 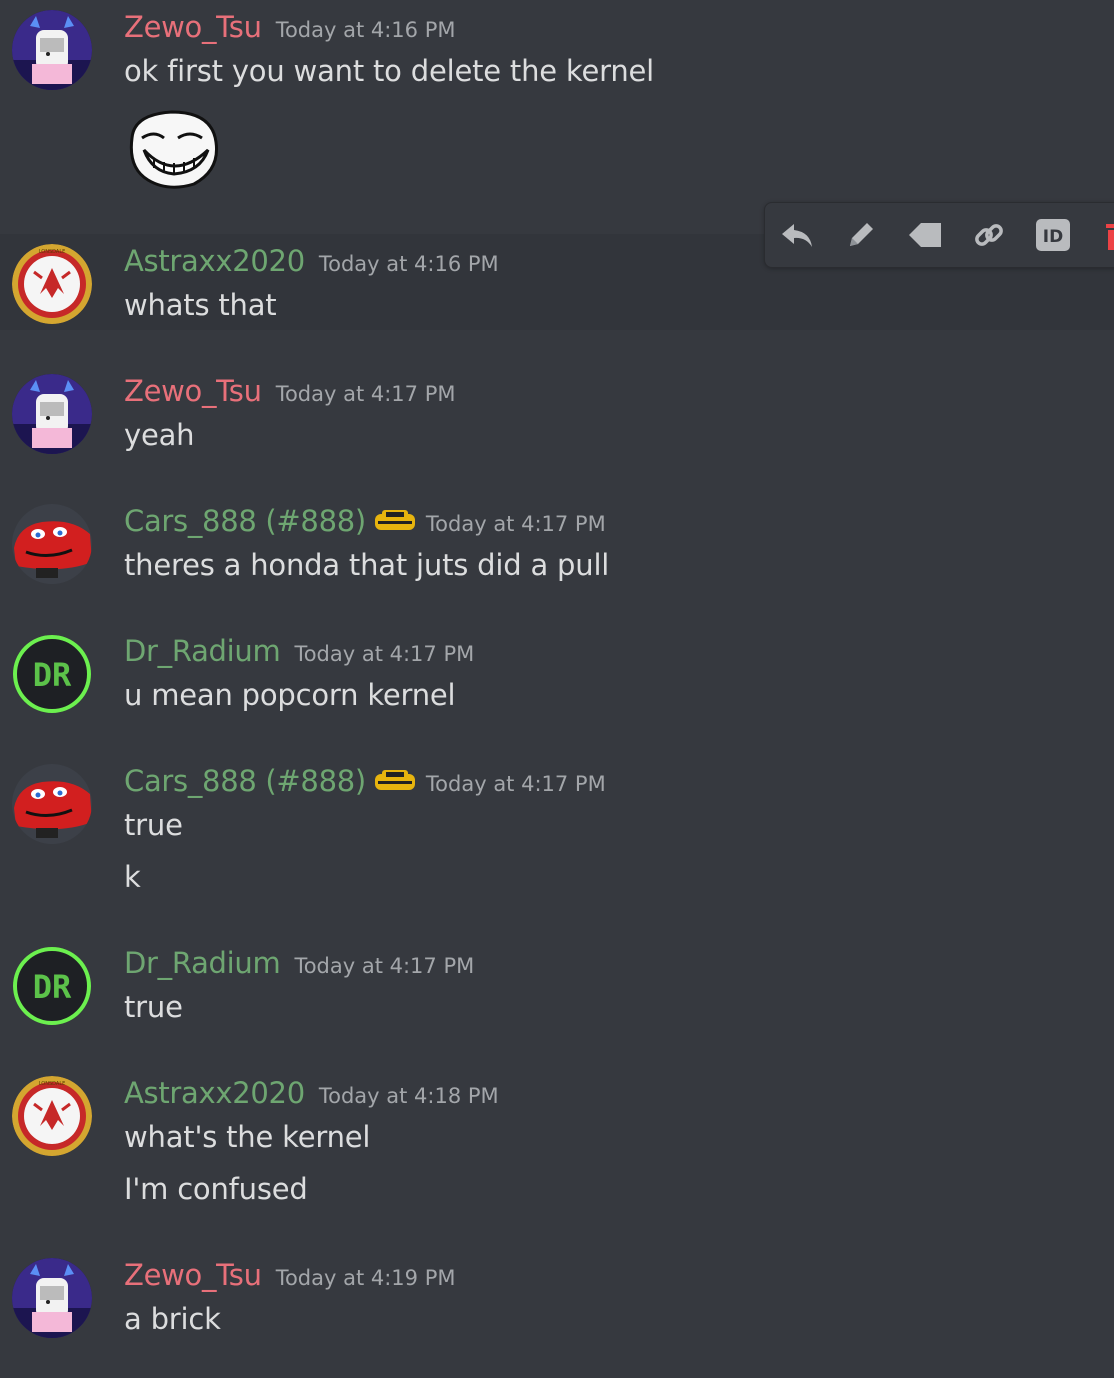 I want to click on message-text: u mean popcorn kernel, so click(x=290, y=695).